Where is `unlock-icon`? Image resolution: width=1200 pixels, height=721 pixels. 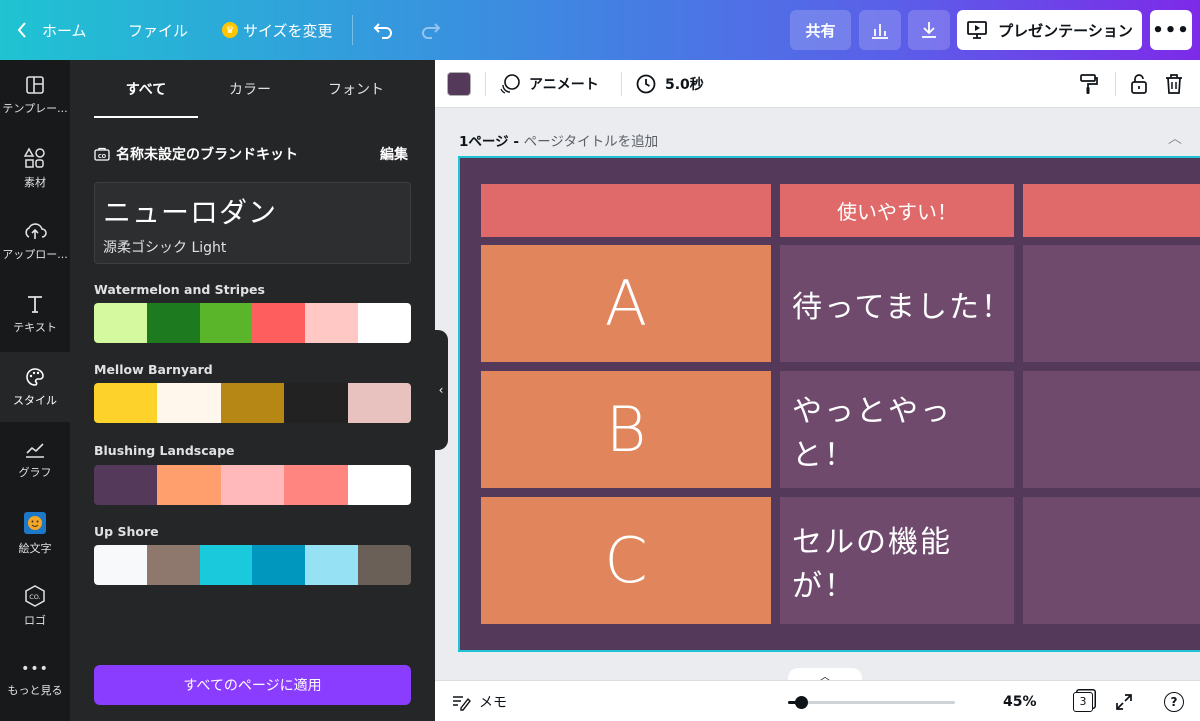 unlock-icon is located at coordinates (1139, 84).